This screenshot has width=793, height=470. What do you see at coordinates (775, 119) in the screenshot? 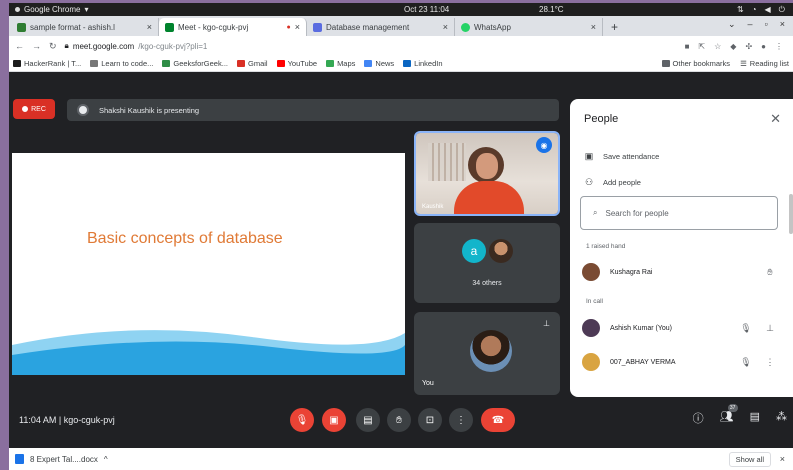
I see `close-icon: ✕` at bounding box center [775, 119].